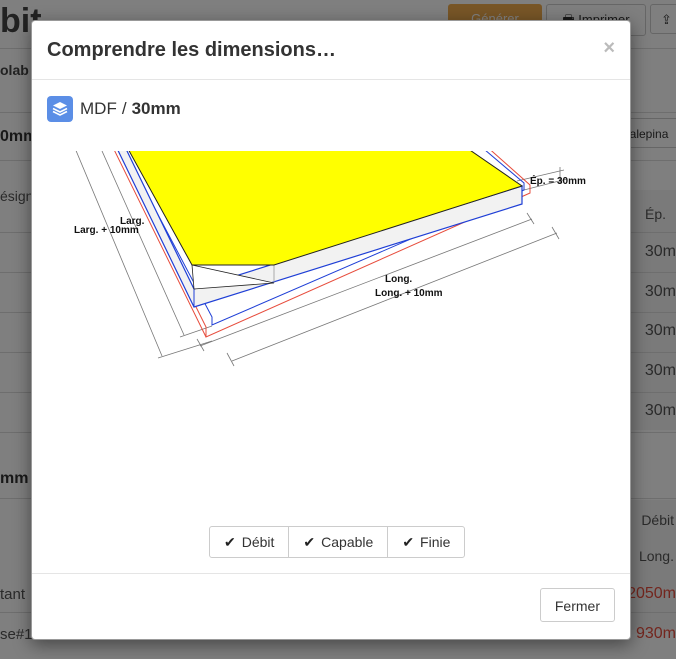 The width and height of the screenshot is (676, 659). What do you see at coordinates (435, 542) in the screenshot?
I see `toggle-label: Finie` at bounding box center [435, 542].